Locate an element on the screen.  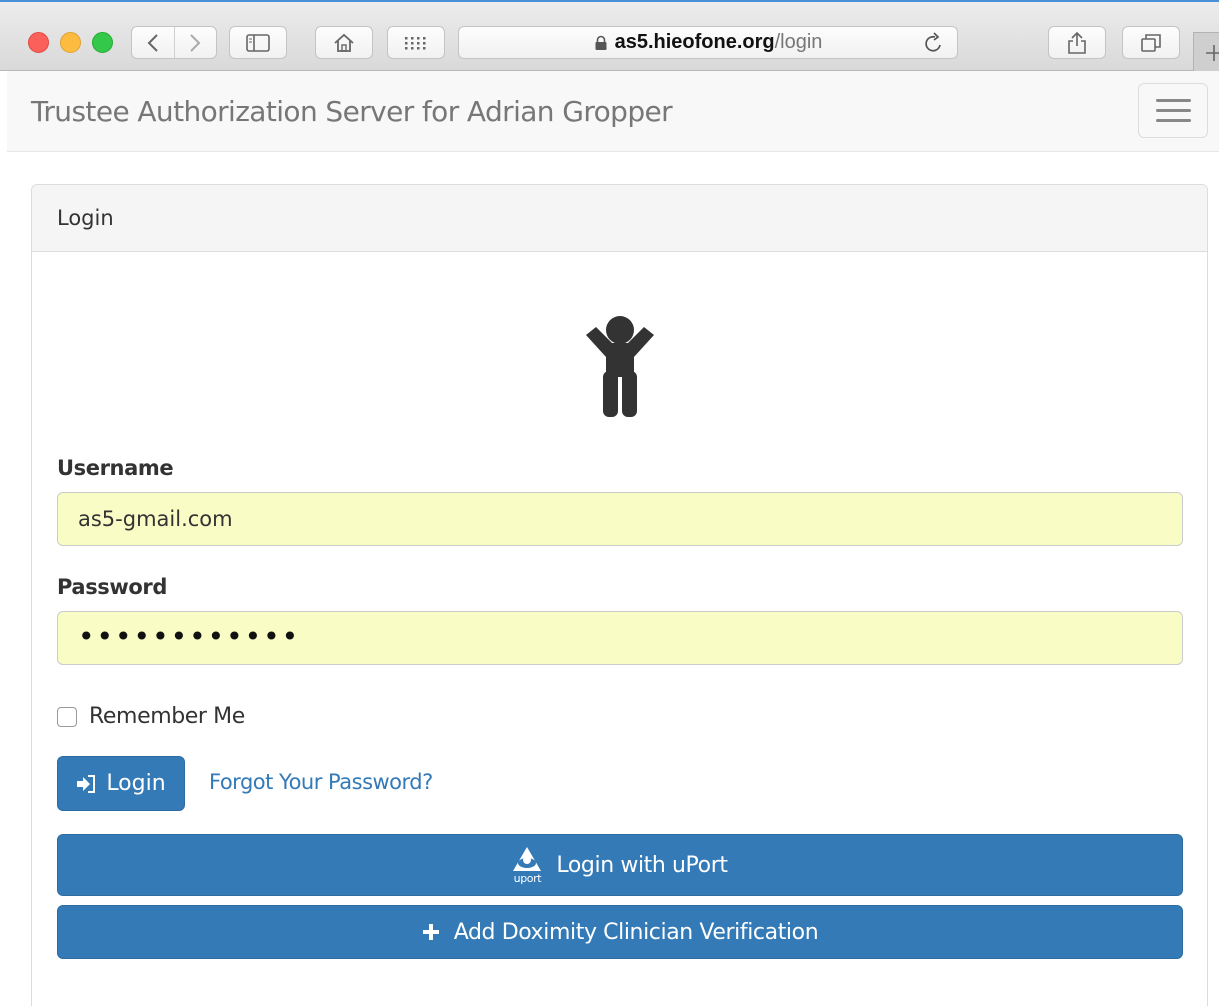
uport-icon-text: uport is located at coordinates (527, 878).